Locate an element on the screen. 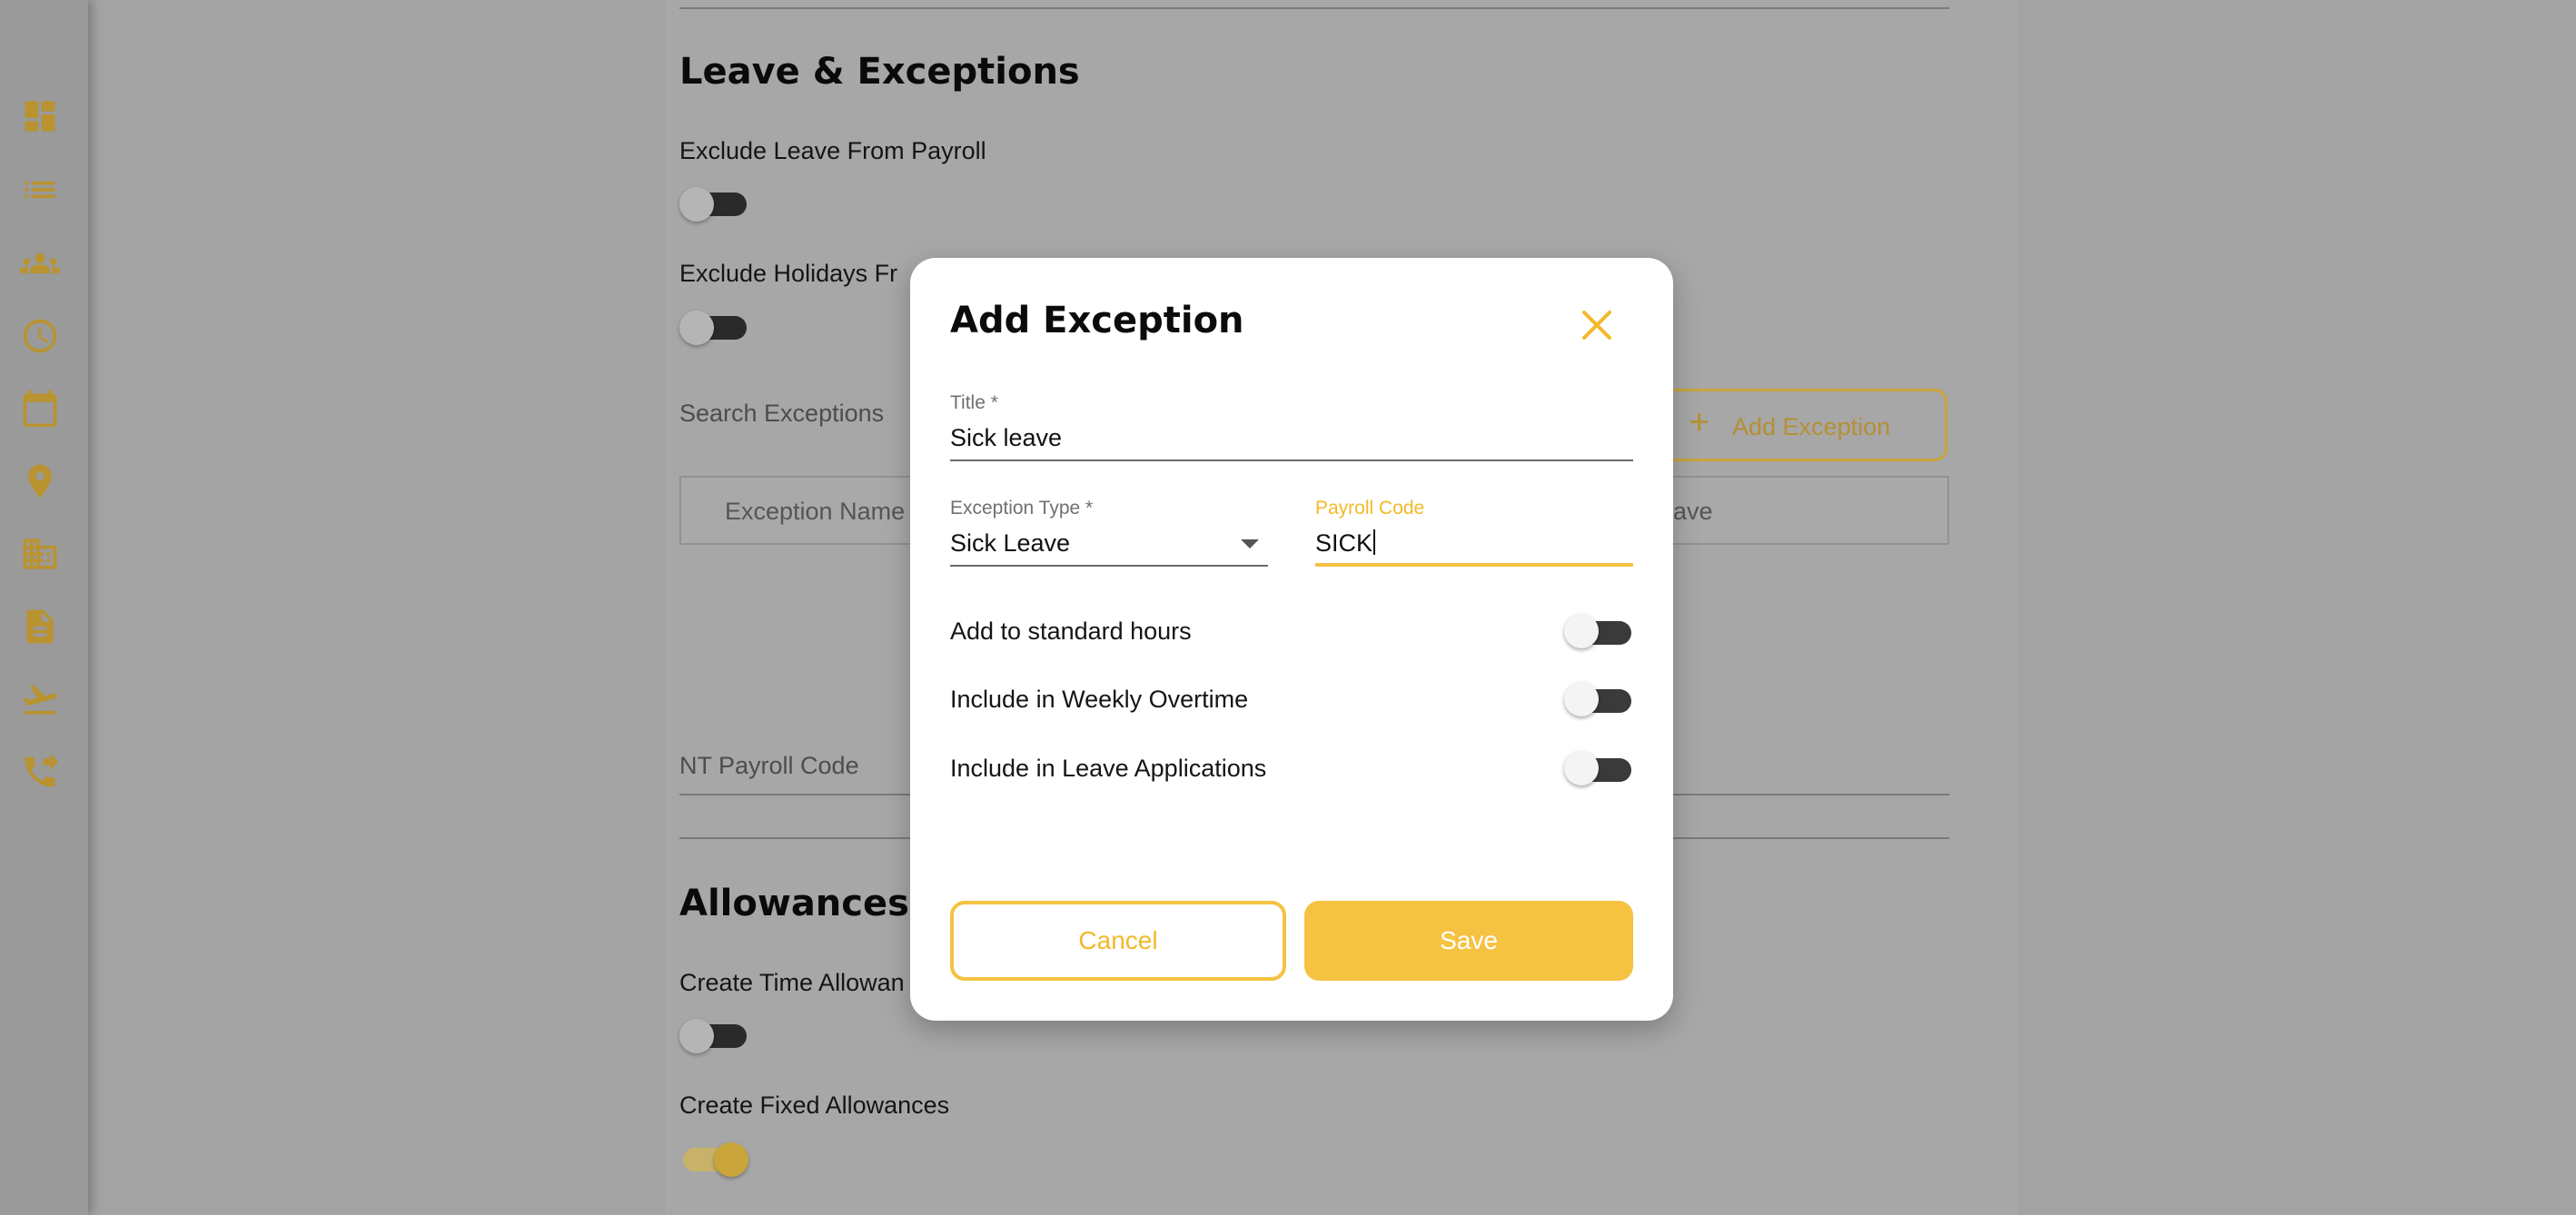 The height and width of the screenshot is (1215, 2576). add-to-standard-hours-label: Add to standard hours is located at coordinates (1071, 631).